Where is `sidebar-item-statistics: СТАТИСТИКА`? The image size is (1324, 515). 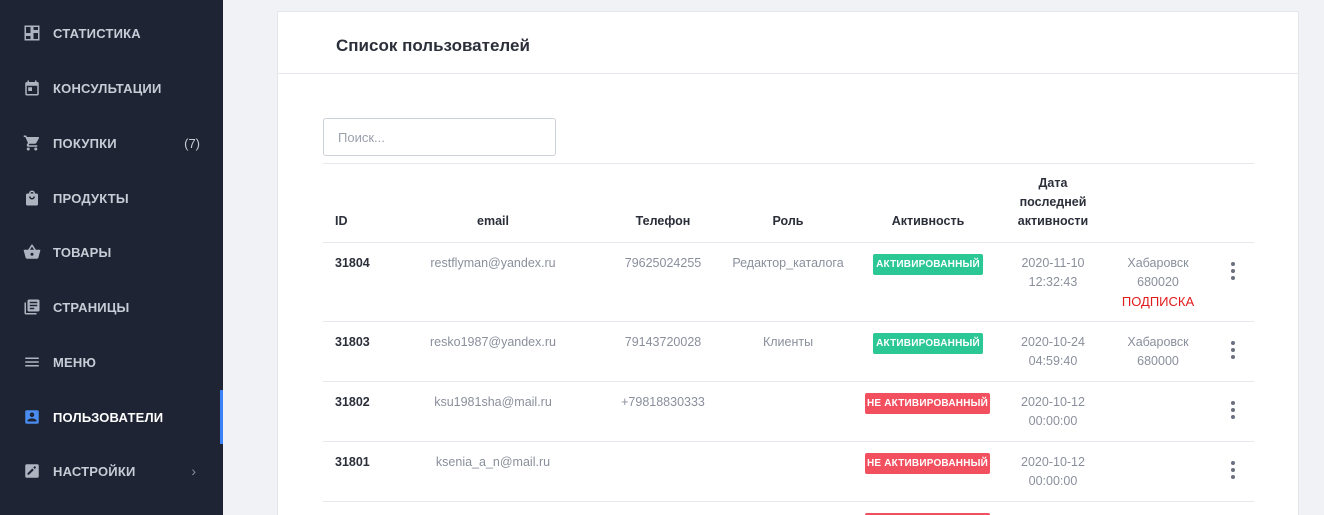 sidebar-item-statistics: СТАТИСТИКА is located at coordinates (111, 33).